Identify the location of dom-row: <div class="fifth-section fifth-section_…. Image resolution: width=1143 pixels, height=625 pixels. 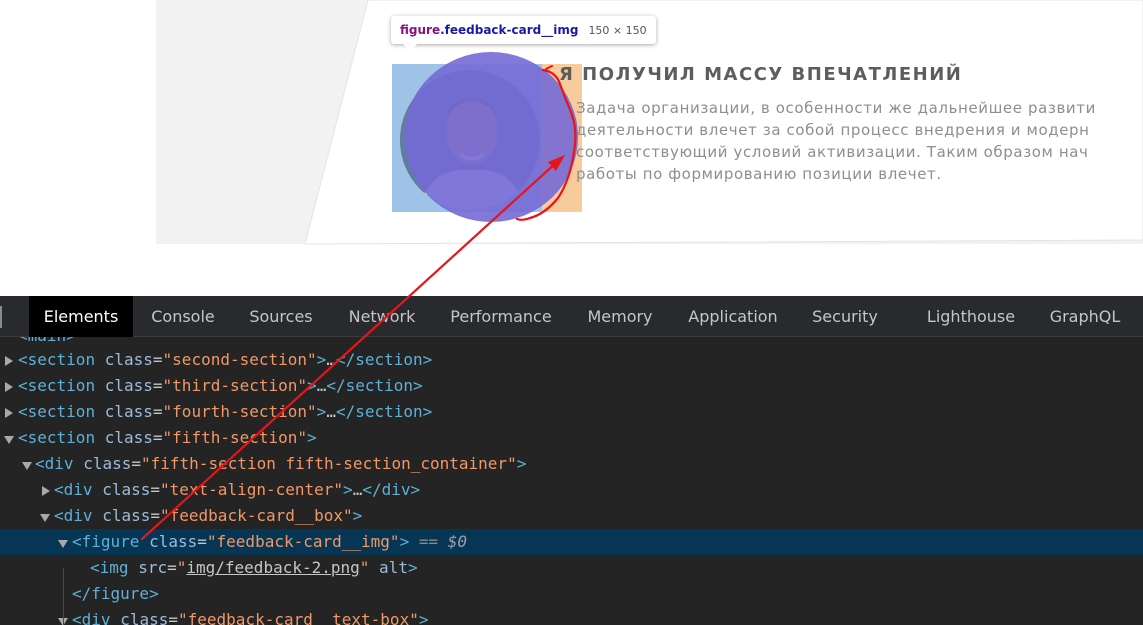
(571, 464).